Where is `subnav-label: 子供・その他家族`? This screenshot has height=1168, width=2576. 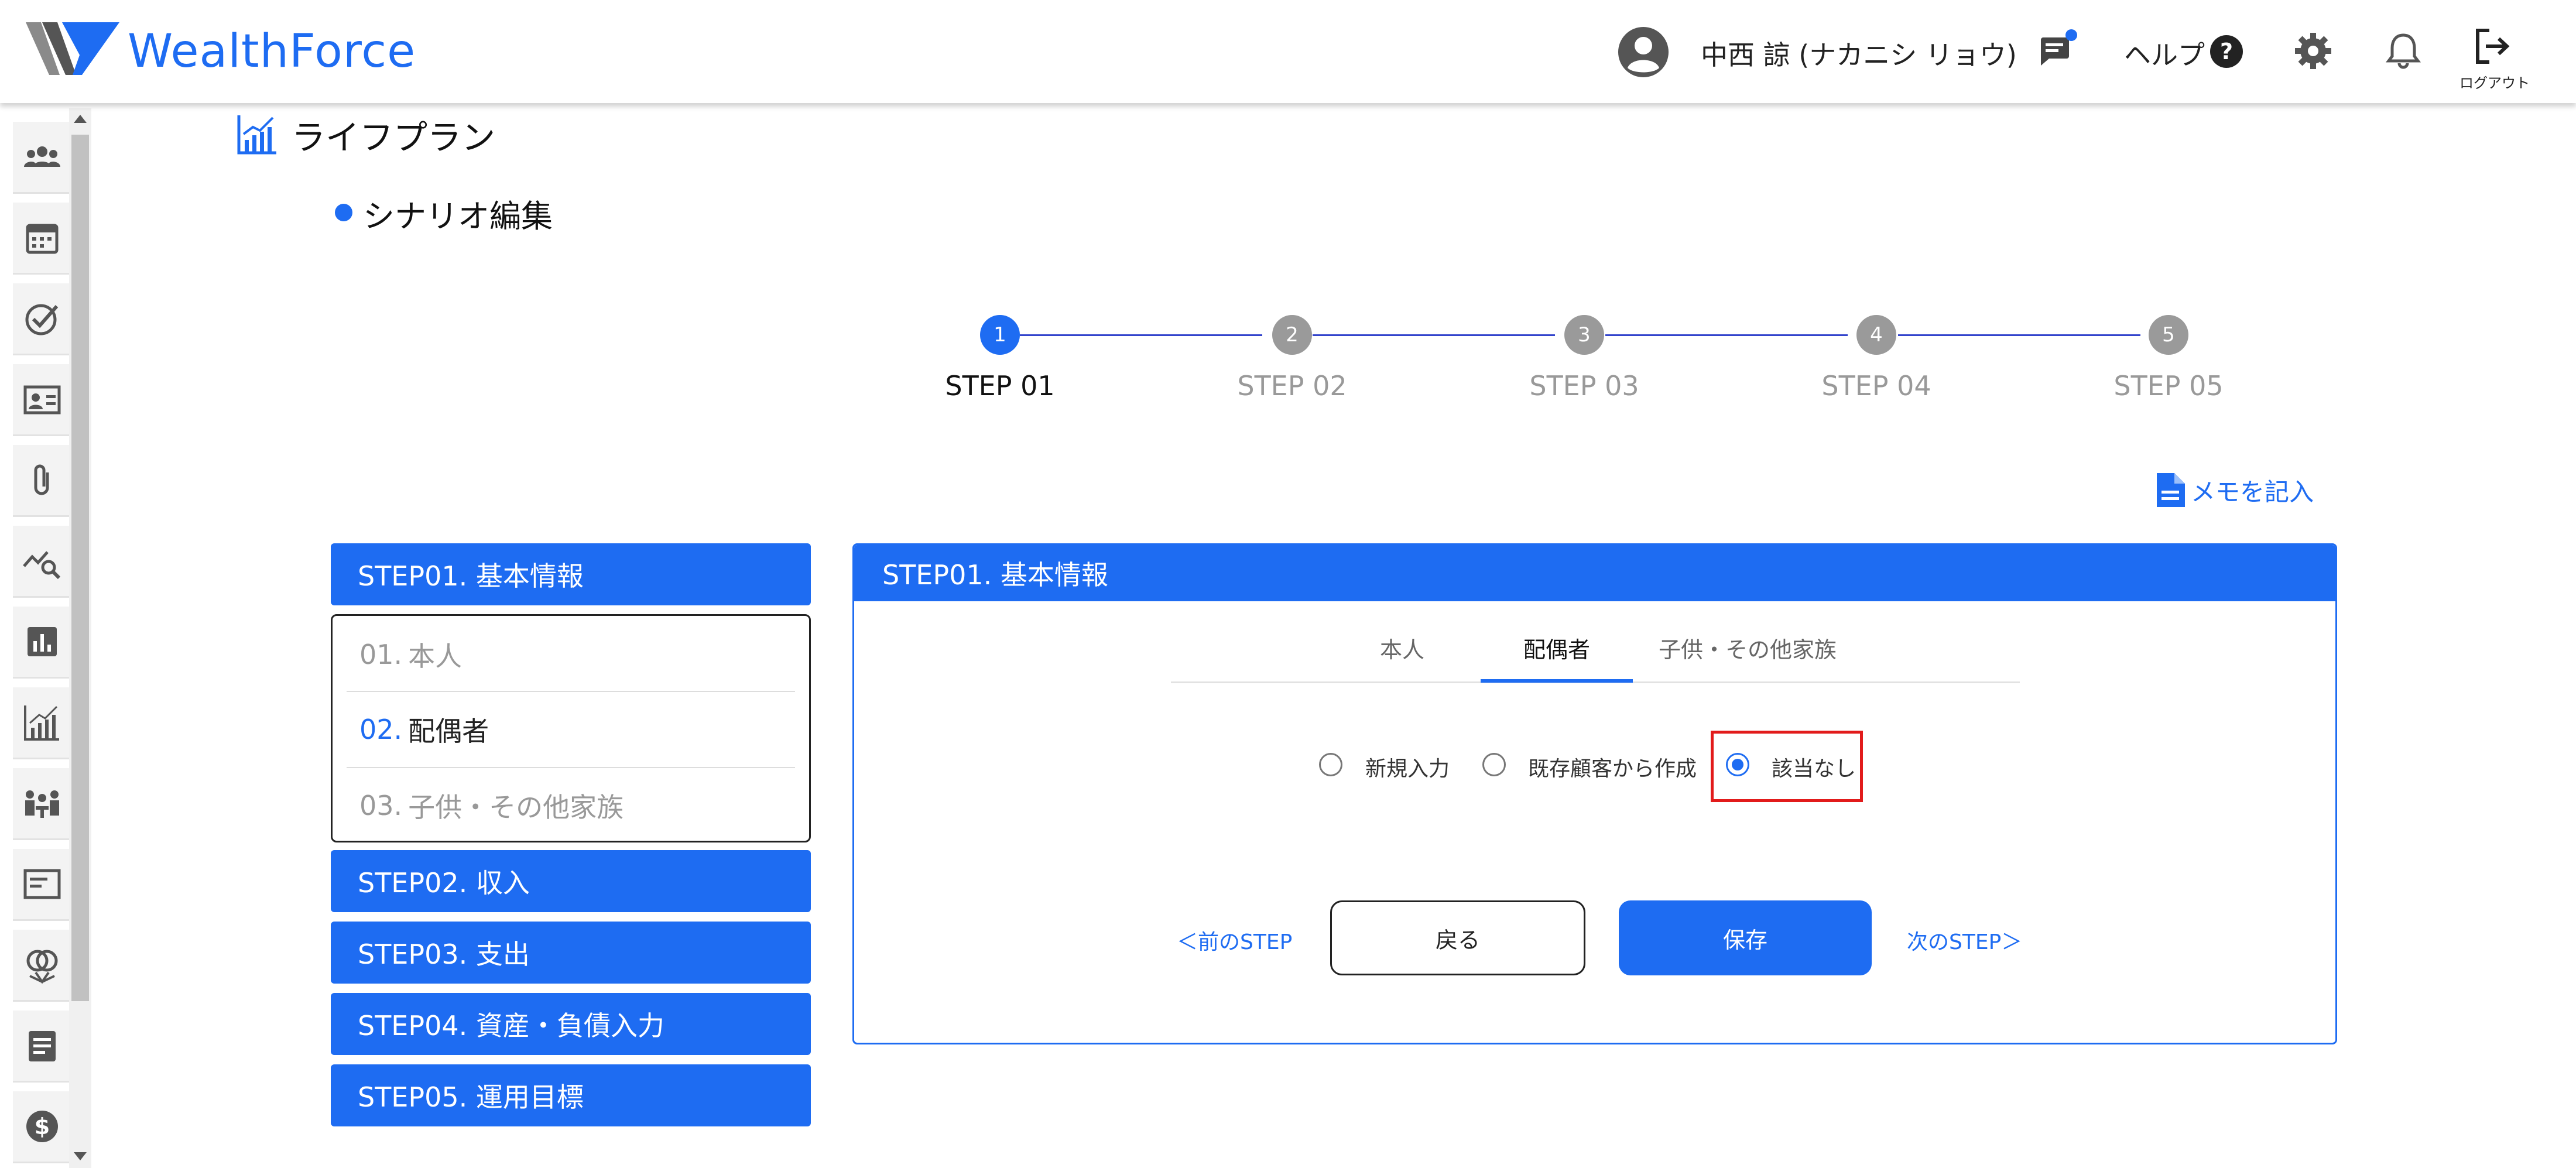 subnav-label: 子供・その他家族 is located at coordinates (516, 807).